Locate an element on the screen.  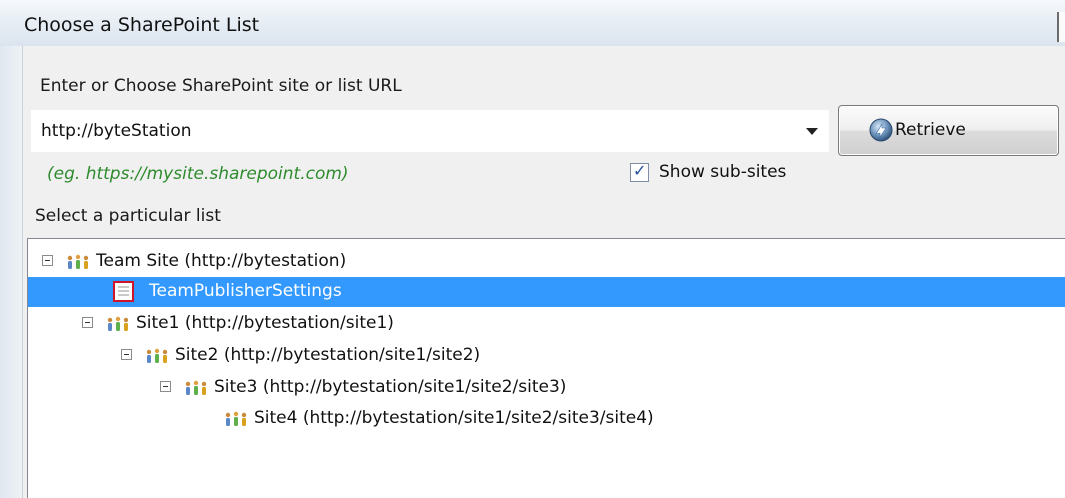
tree-node-team-site: Team Site (http://bytestation) is located at coordinates (546, 262).